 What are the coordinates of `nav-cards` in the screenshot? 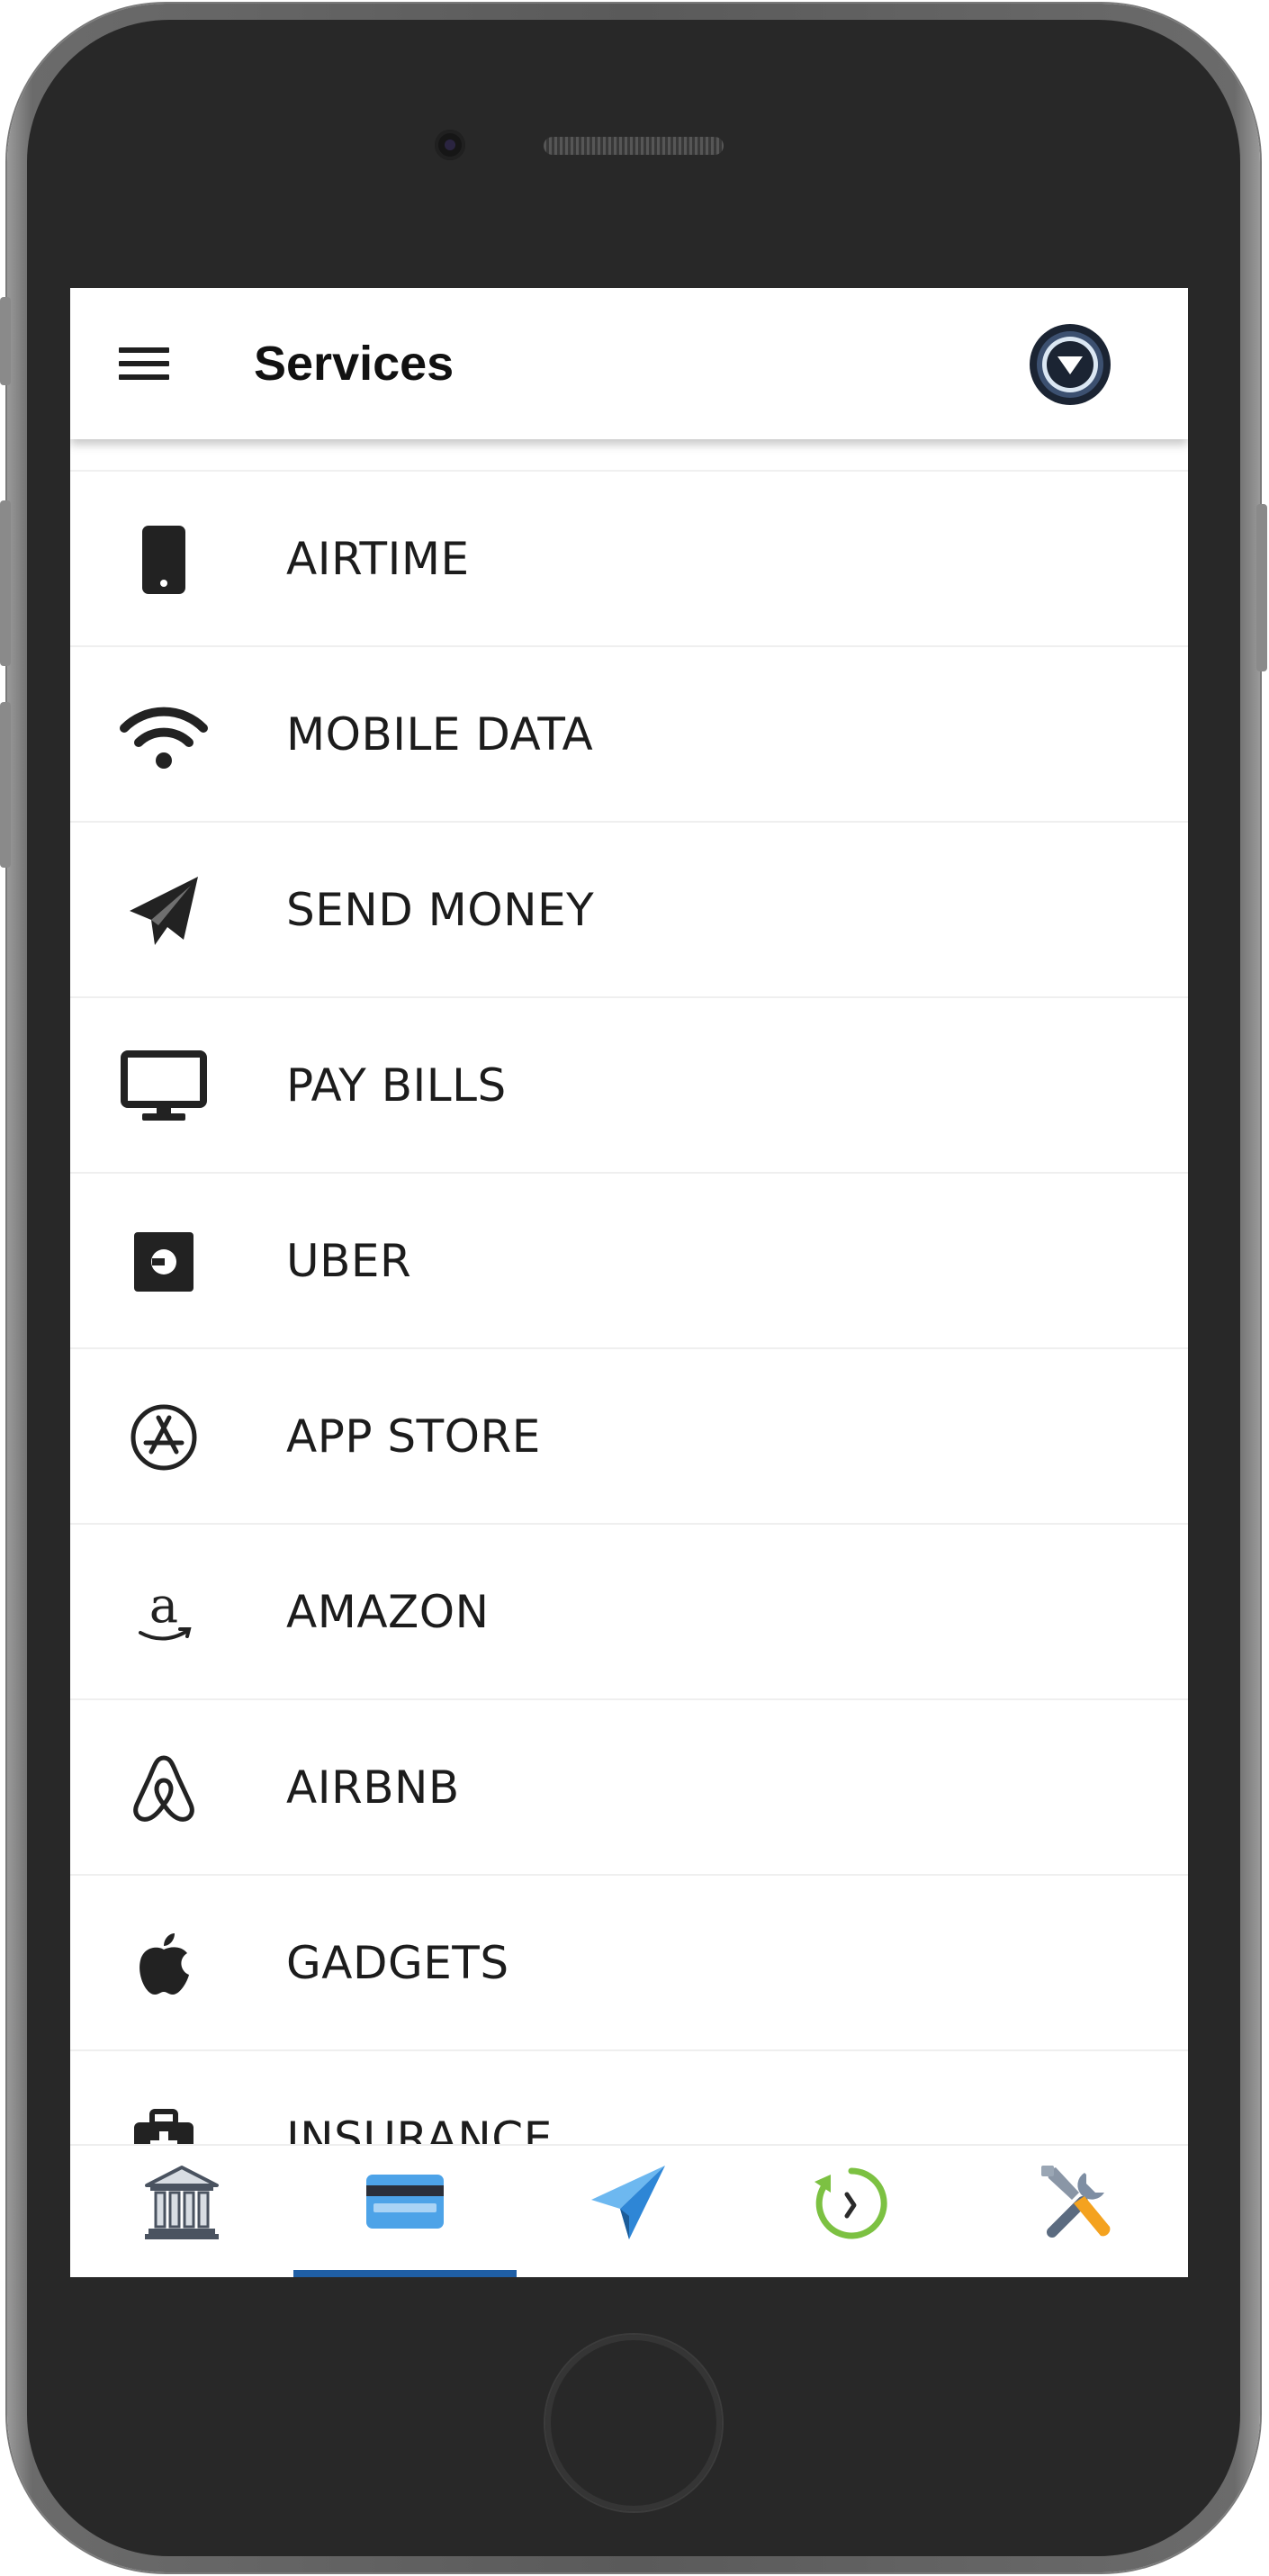 It's located at (405, 2211).